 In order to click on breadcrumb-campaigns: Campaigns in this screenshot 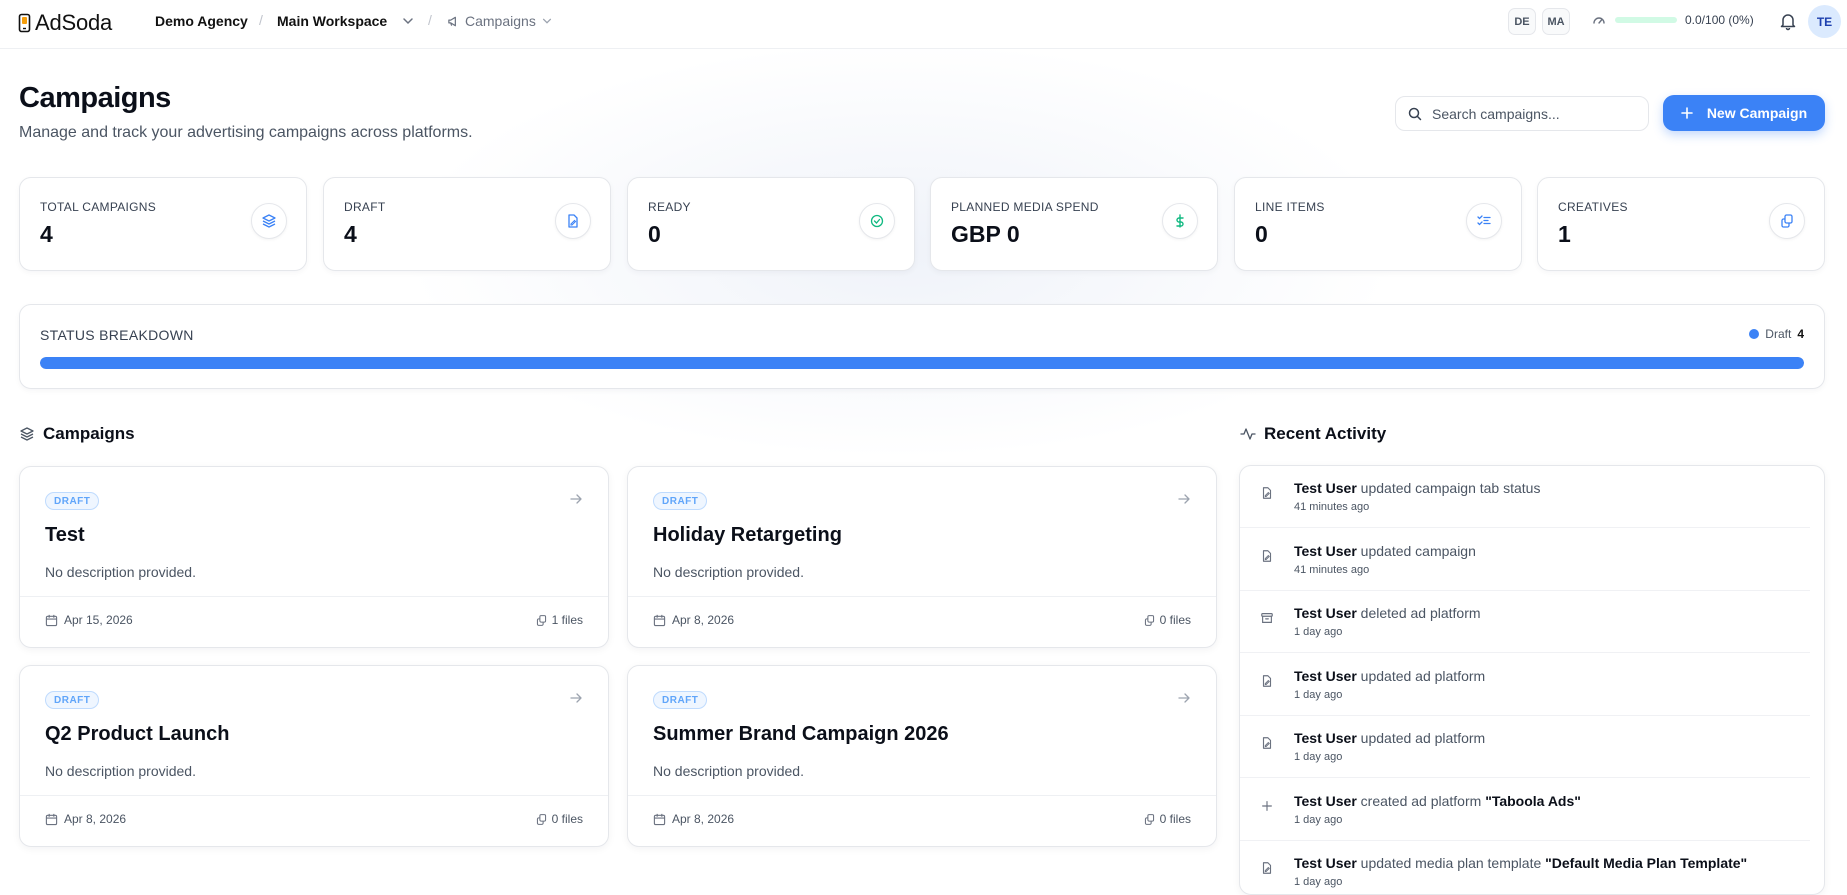, I will do `click(500, 21)`.